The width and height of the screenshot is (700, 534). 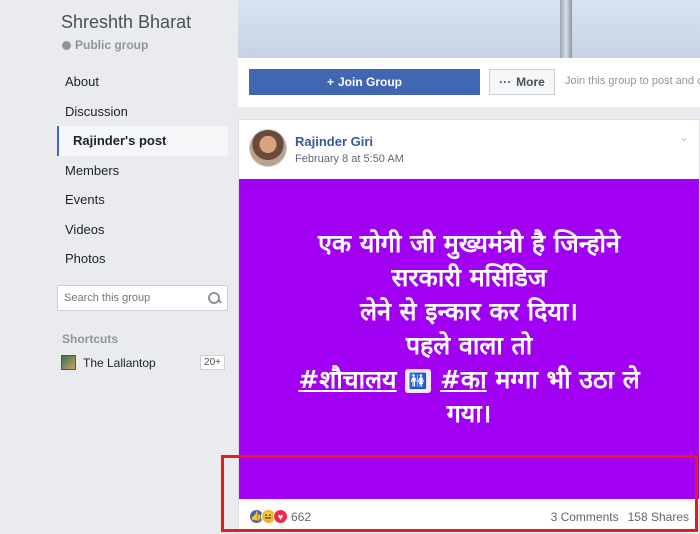 I want to click on ellipsis-icon: ···, so click(x=505, y=82).